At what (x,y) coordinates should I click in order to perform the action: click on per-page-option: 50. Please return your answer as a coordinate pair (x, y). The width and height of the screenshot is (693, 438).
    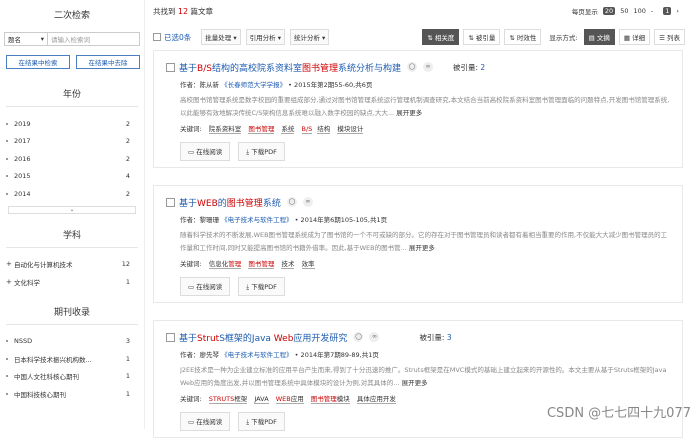
    Looking at the image, I should click on (624, 11).